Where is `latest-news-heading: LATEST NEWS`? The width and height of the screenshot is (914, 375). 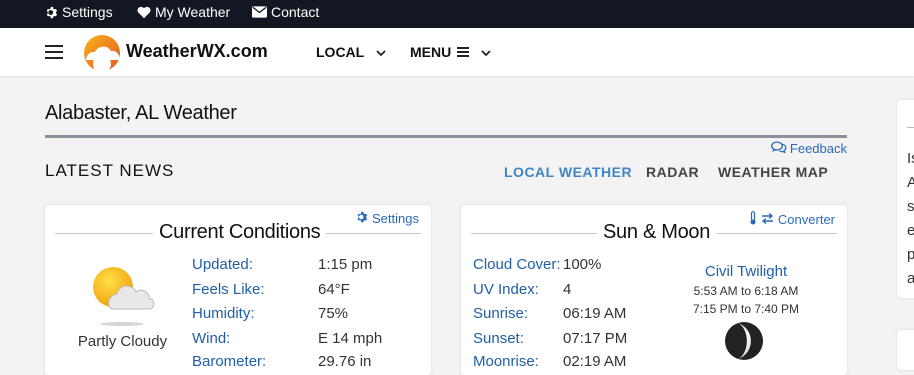
latest-news-heading: LATEST NEWS is located at coordinates (110, 170).